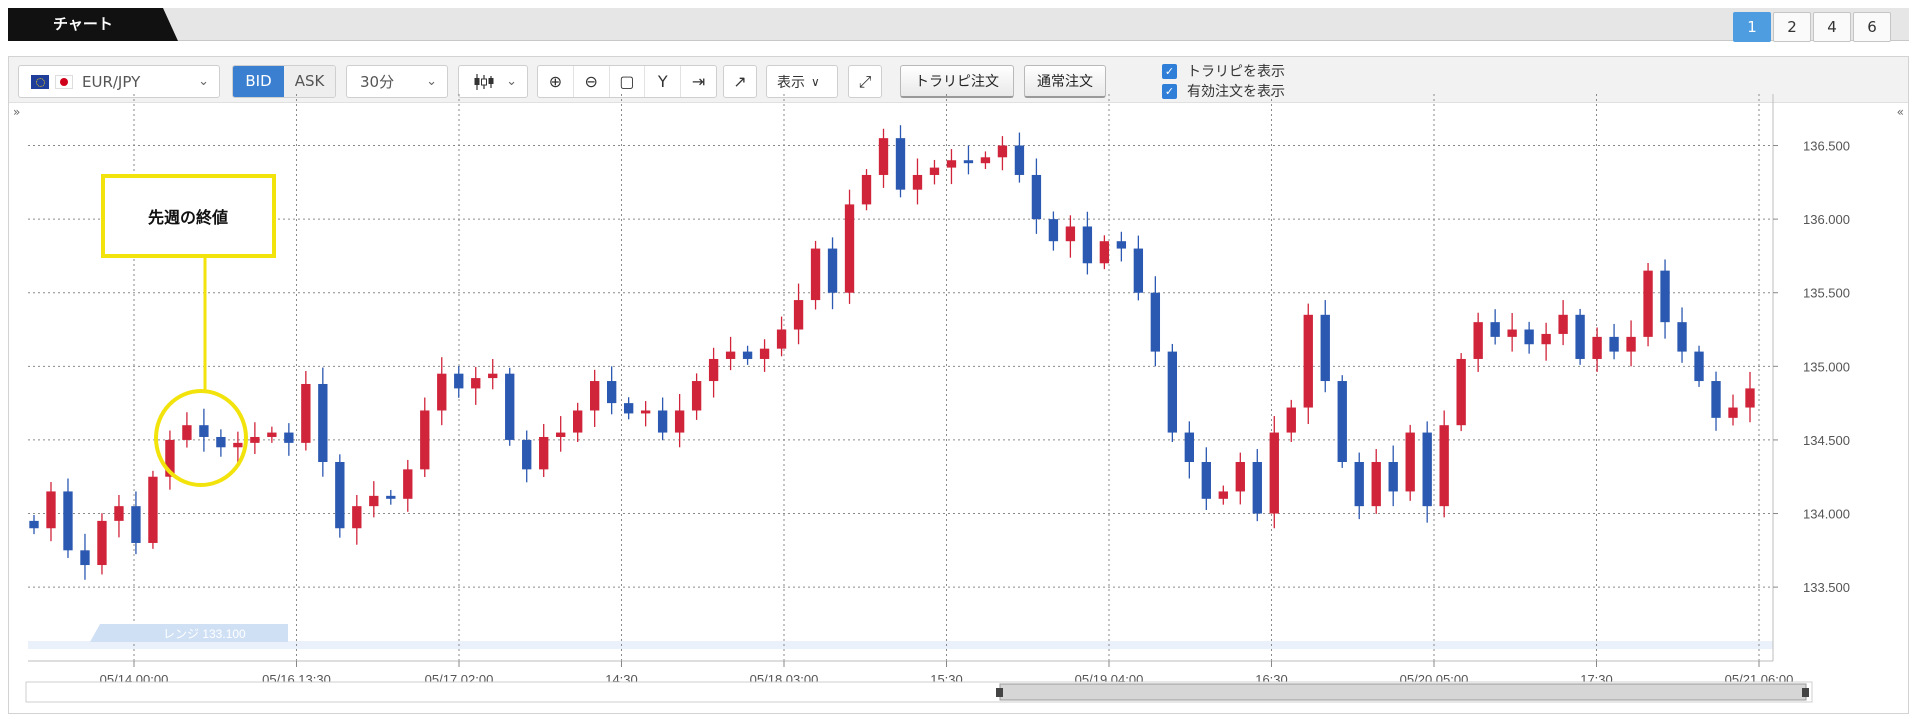 The image size is (1917, 719). Describe the element at coordinates (1805, 692) in the screenshot. I see `navigator-right-handle` at that location.